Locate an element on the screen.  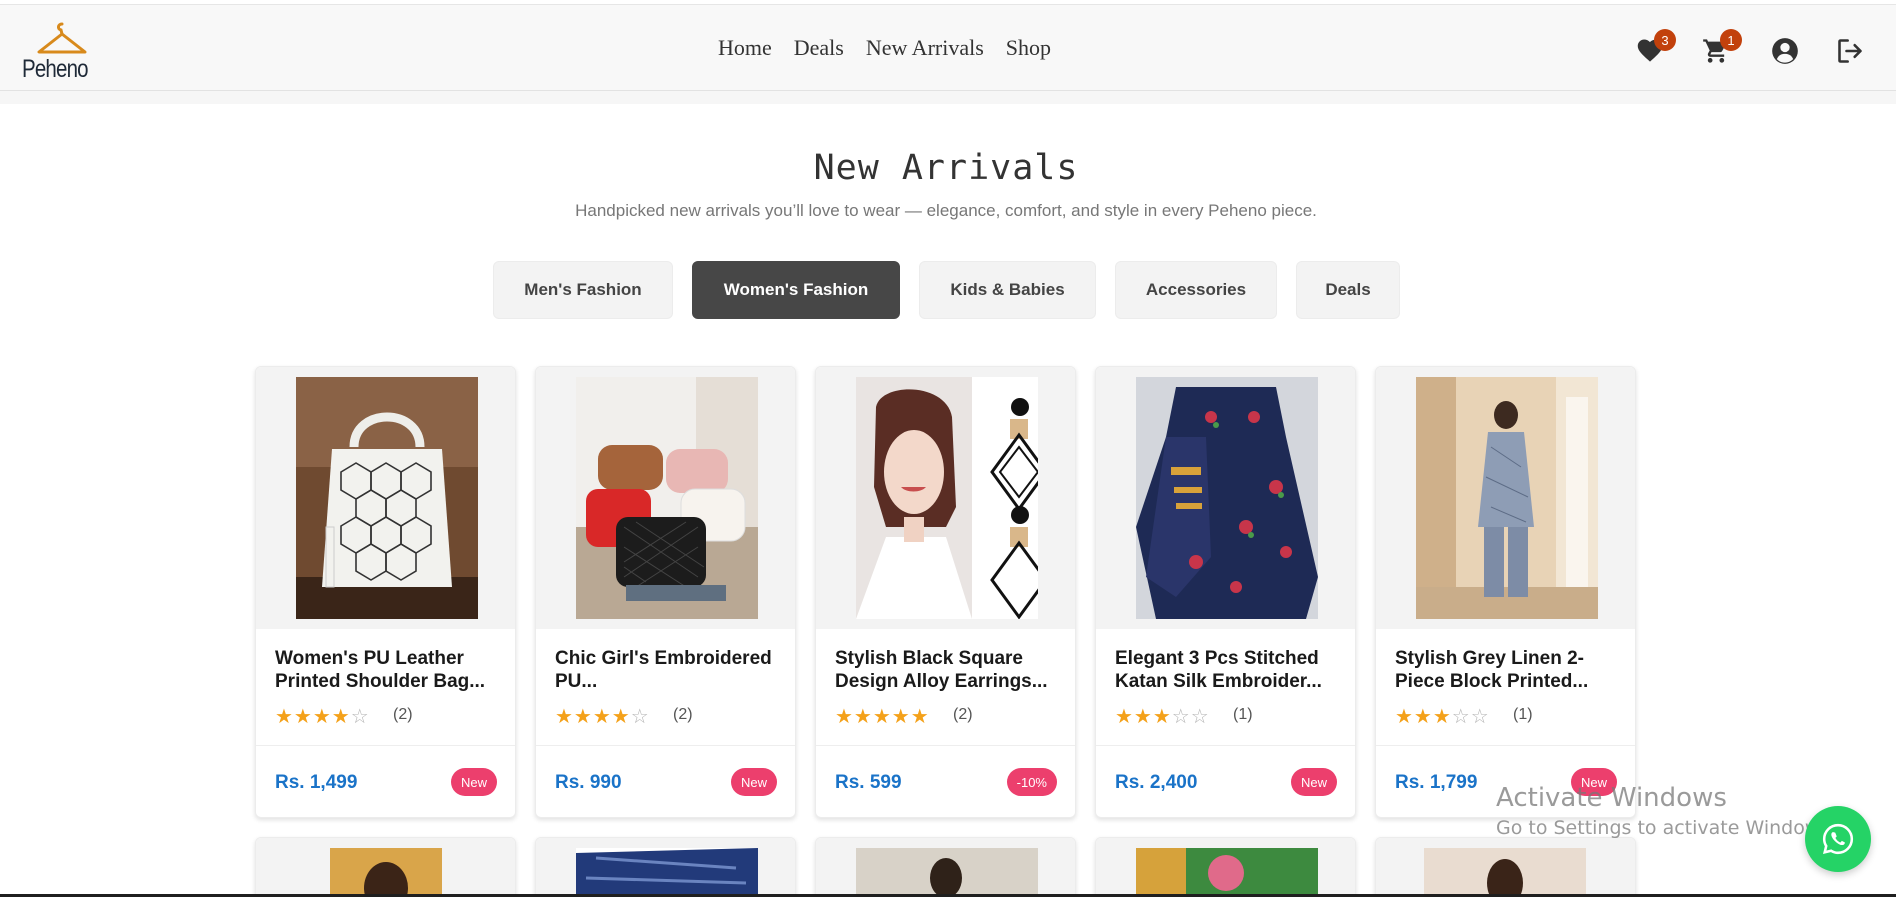
logo: Peheno is located at coordinates (62, 50).